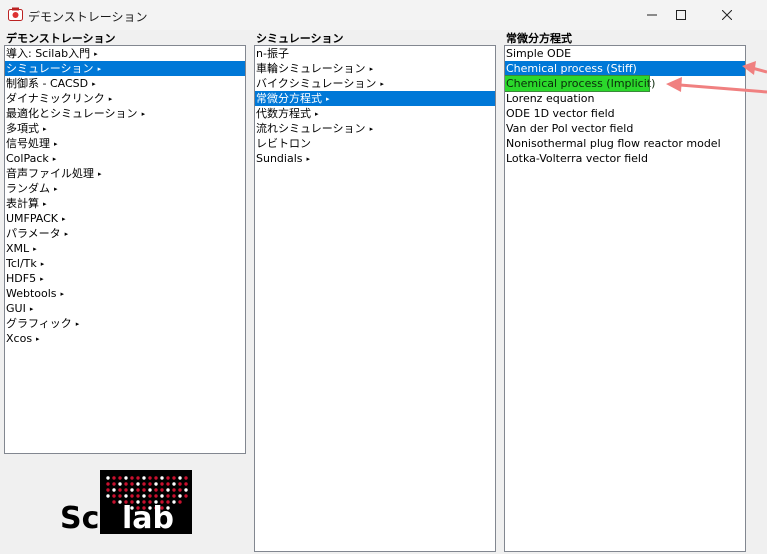 The width and height of the screenshot is (767, 554). I want to click on list-item: 車輪シミュレーション ▸, so click(375, 68).